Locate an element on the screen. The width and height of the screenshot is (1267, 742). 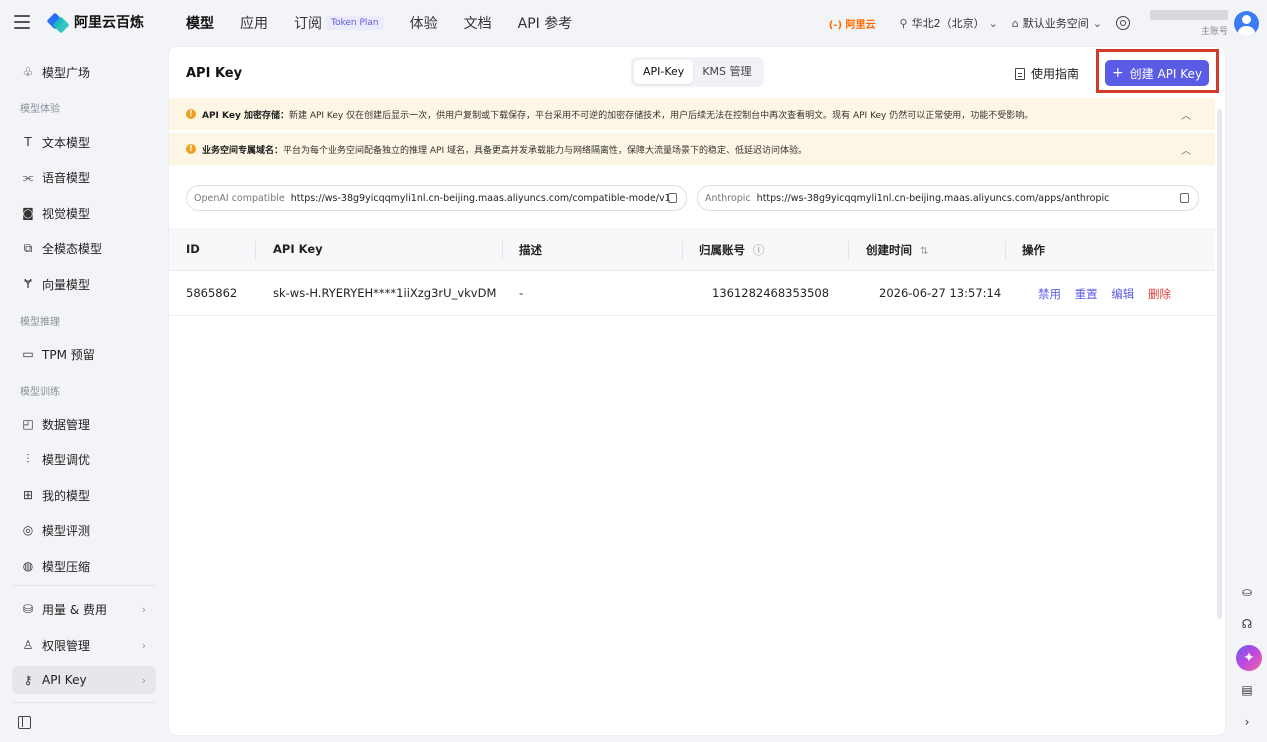
tab-api-key: API-Key is located at coordinates (664, 72).